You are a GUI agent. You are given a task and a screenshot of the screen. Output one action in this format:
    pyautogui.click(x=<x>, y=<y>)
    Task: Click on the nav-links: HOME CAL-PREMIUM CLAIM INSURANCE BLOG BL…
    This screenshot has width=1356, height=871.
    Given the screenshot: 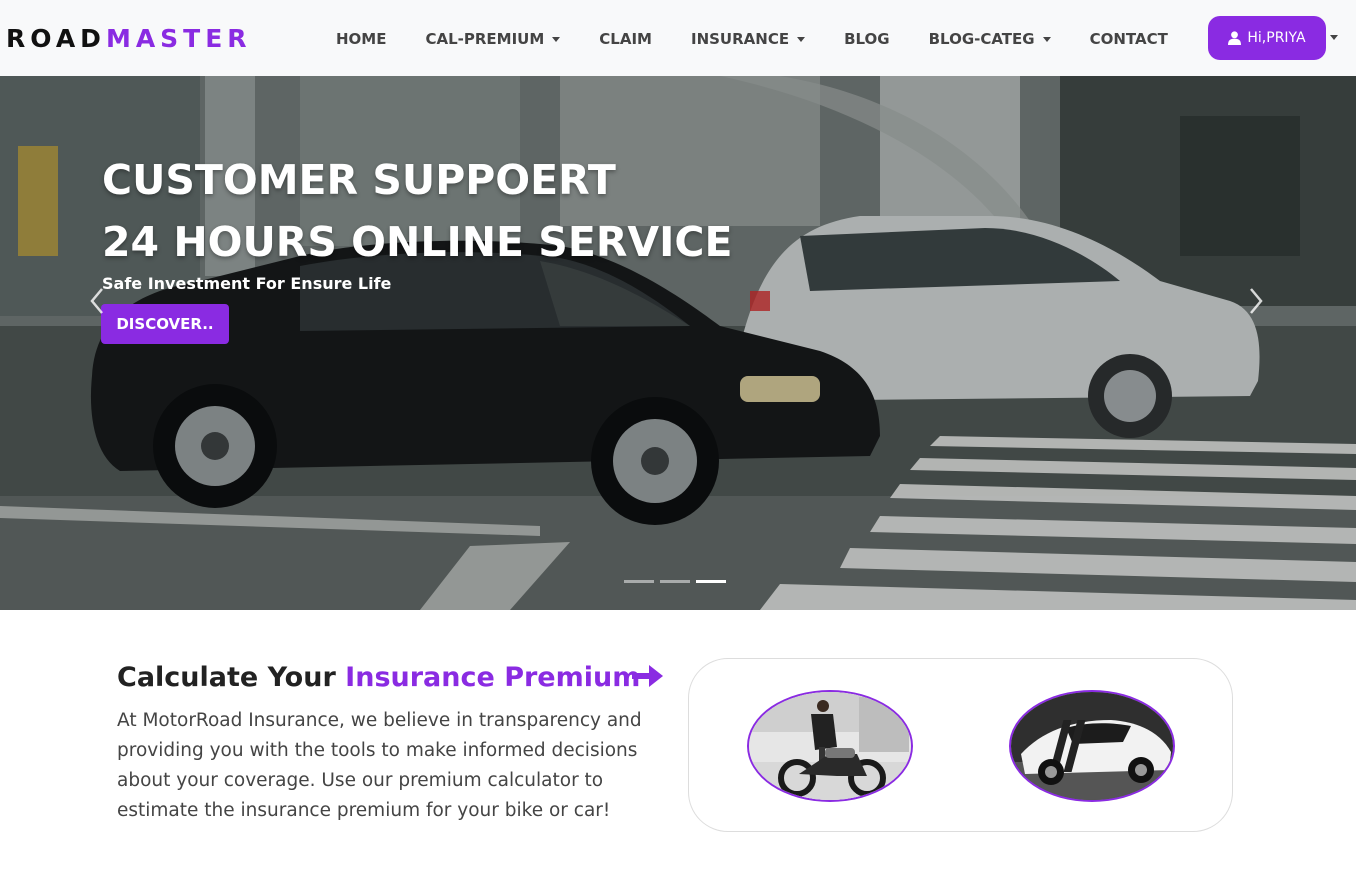 What is the action you would take?
    pyautogui.click(x=771, y=39)
    